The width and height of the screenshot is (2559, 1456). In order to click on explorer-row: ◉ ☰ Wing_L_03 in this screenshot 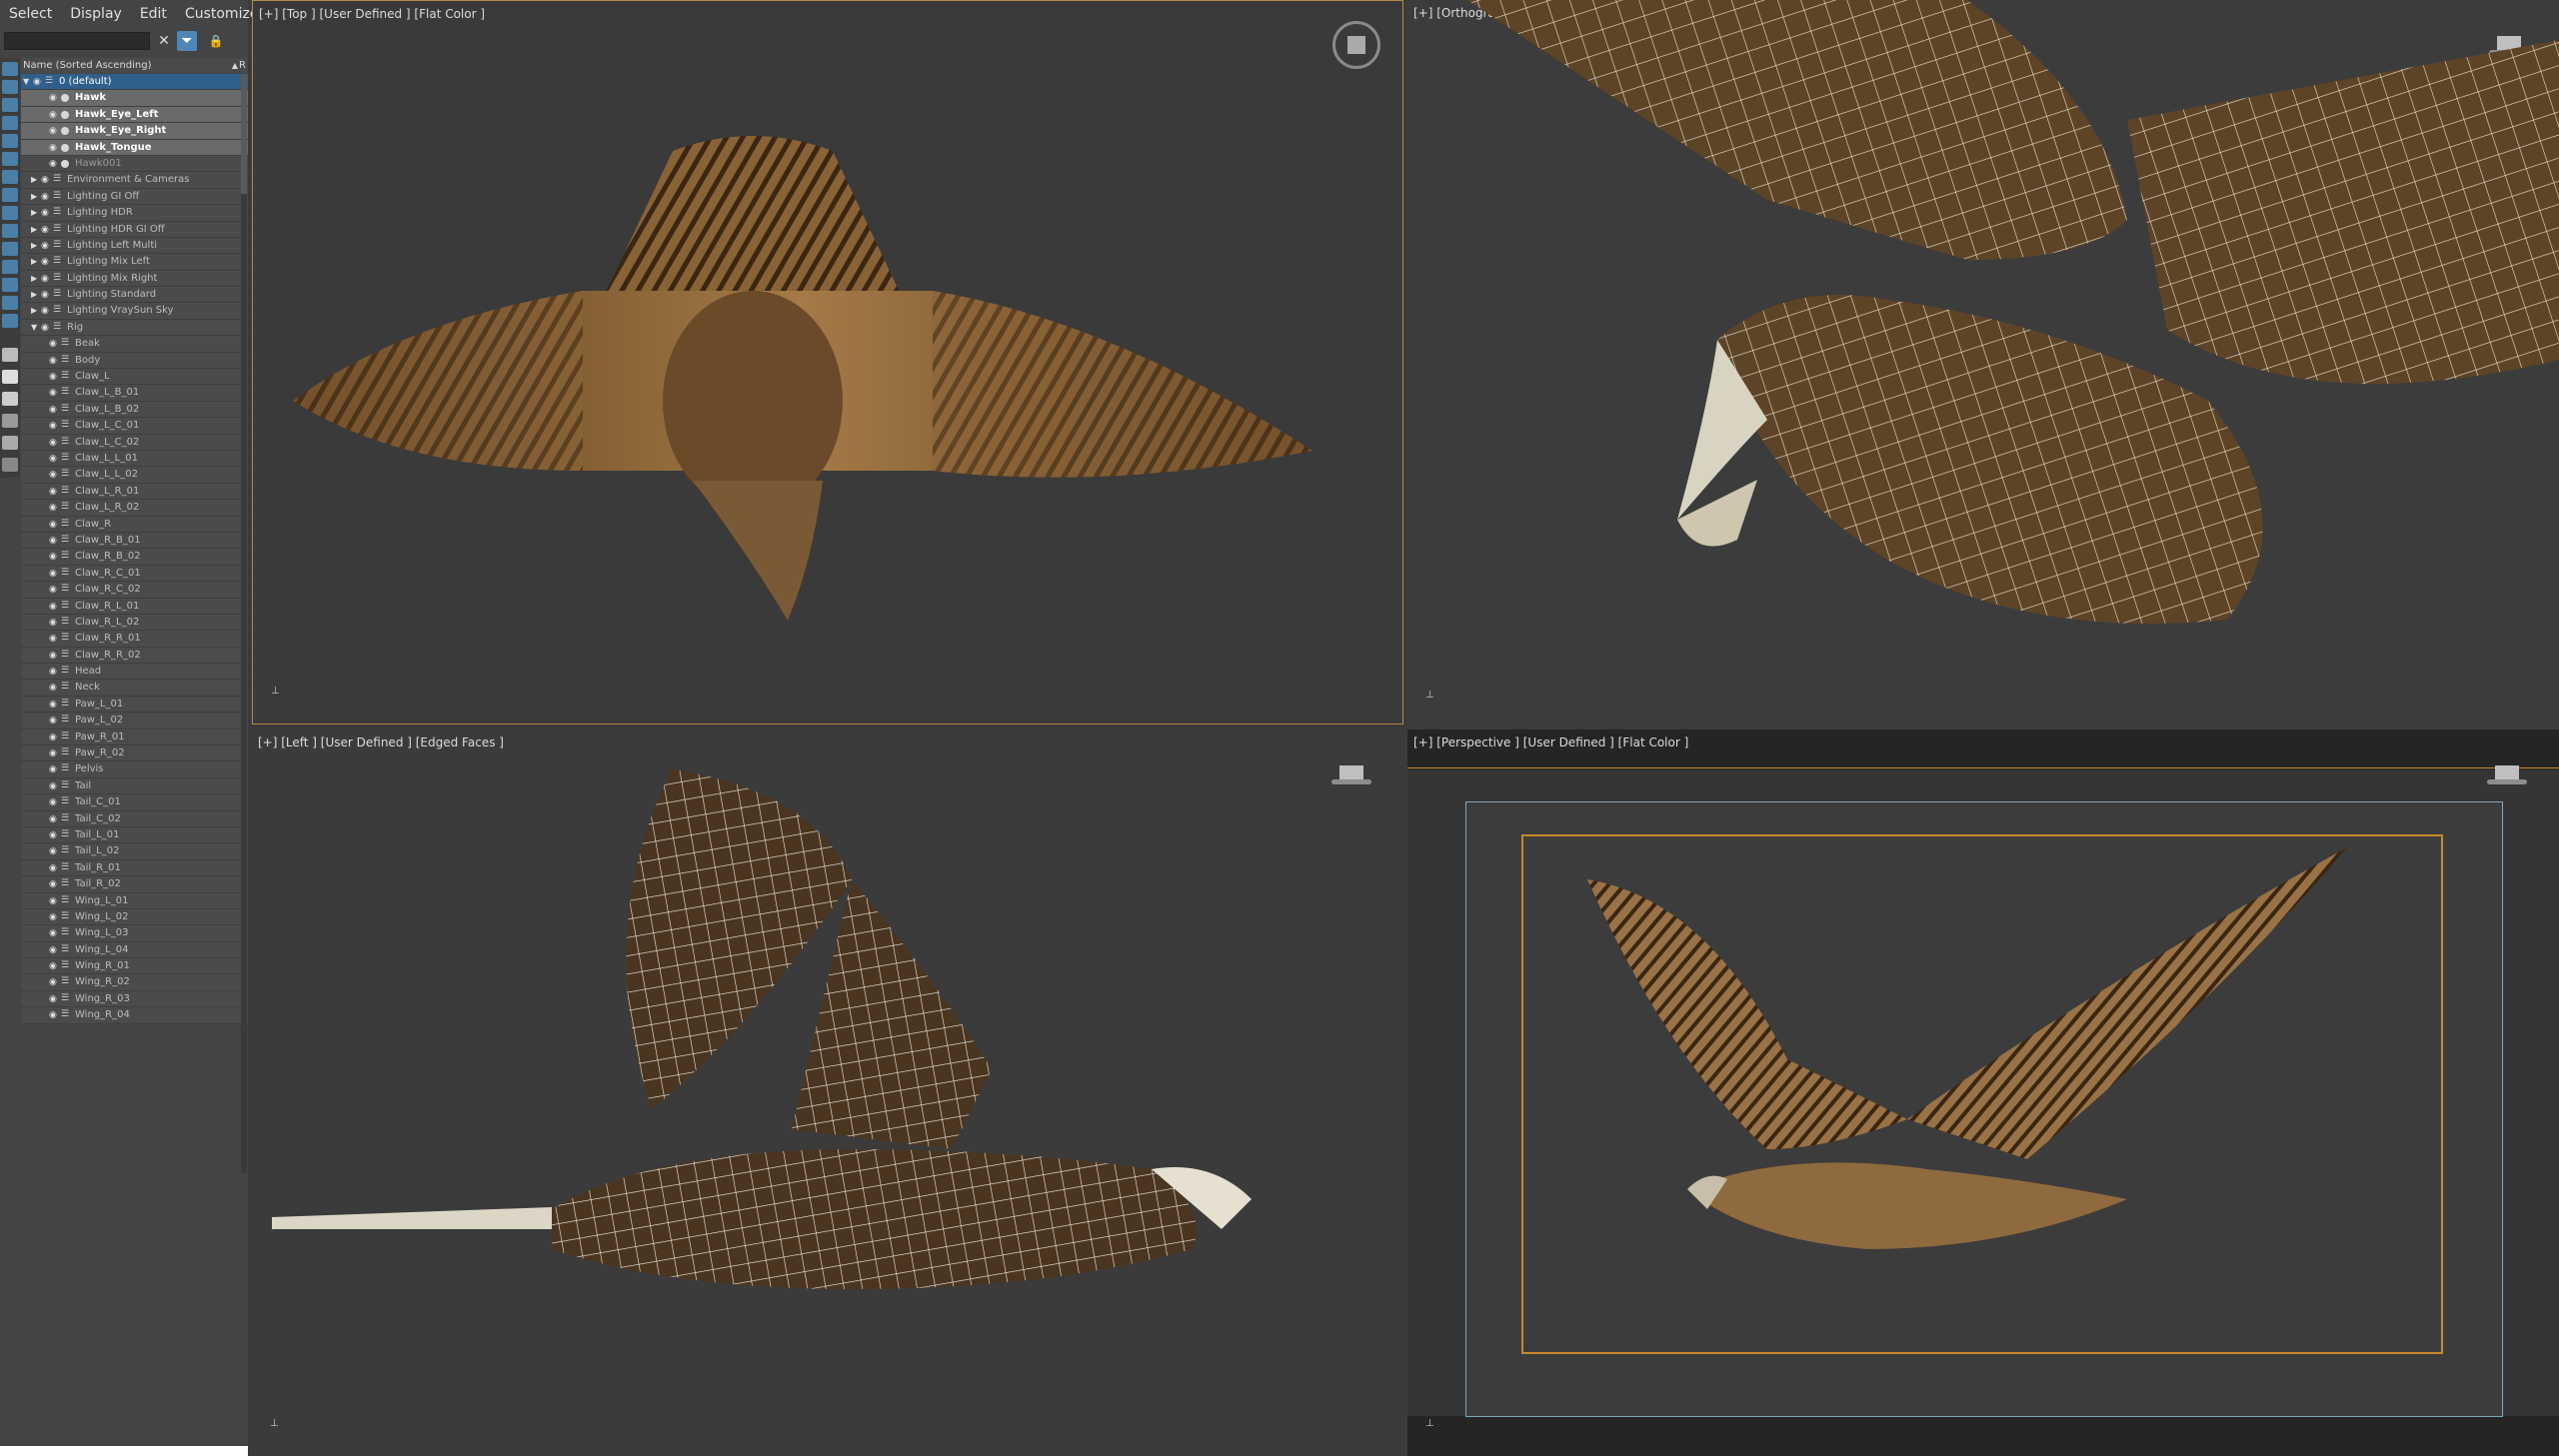, I will do `click(134, 933)`.